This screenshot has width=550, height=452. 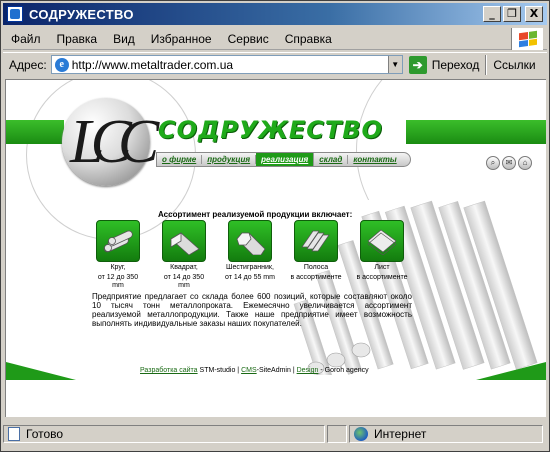 I want to click on status-bar: Готово Интернет, so click(x=275, y=434).